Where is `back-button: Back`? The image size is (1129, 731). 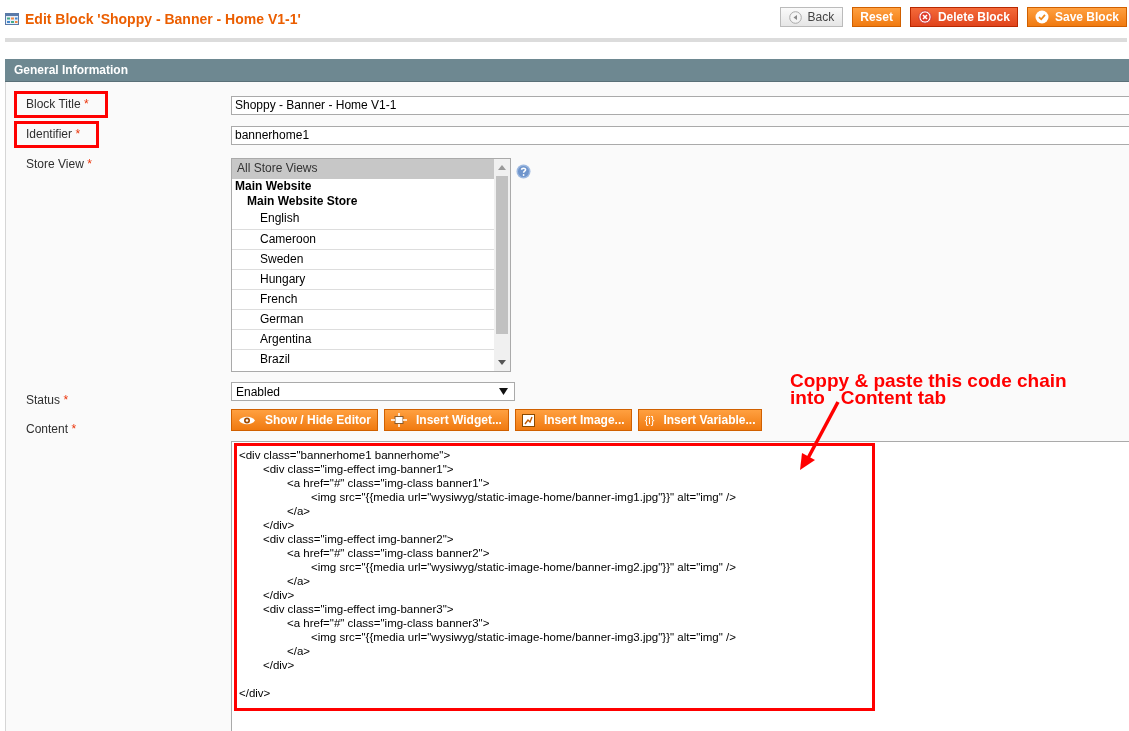
back-button: Back is located at coordinates (811, 17).